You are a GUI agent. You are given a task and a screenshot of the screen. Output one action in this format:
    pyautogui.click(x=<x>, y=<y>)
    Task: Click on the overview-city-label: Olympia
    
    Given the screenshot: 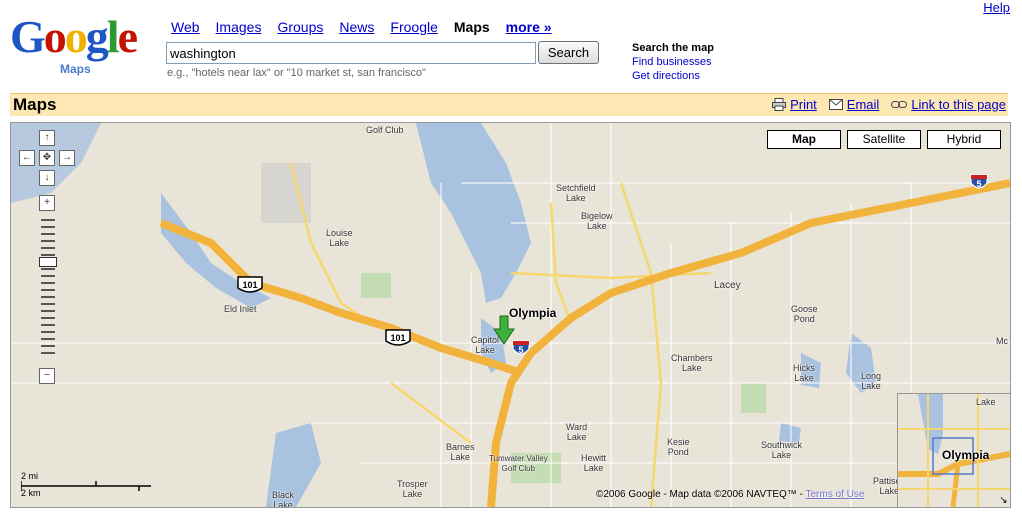 What is the action you would take?
    pyautogui.click(x=966, y=455)
    